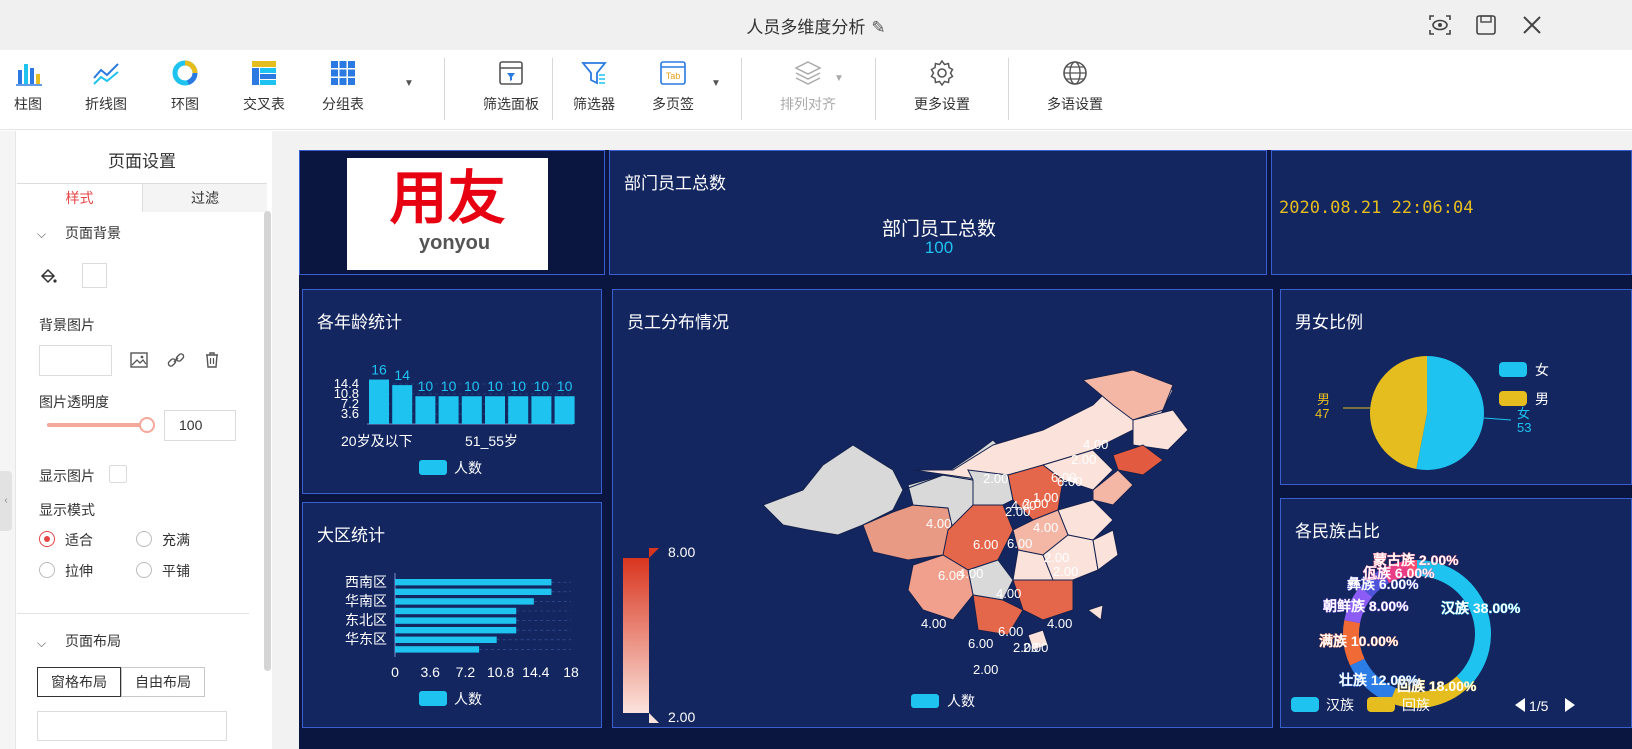 The height and width of the screenshot is (749, 1632). I want to click on tool-bar-chart: 柱图, so click(34, 86).